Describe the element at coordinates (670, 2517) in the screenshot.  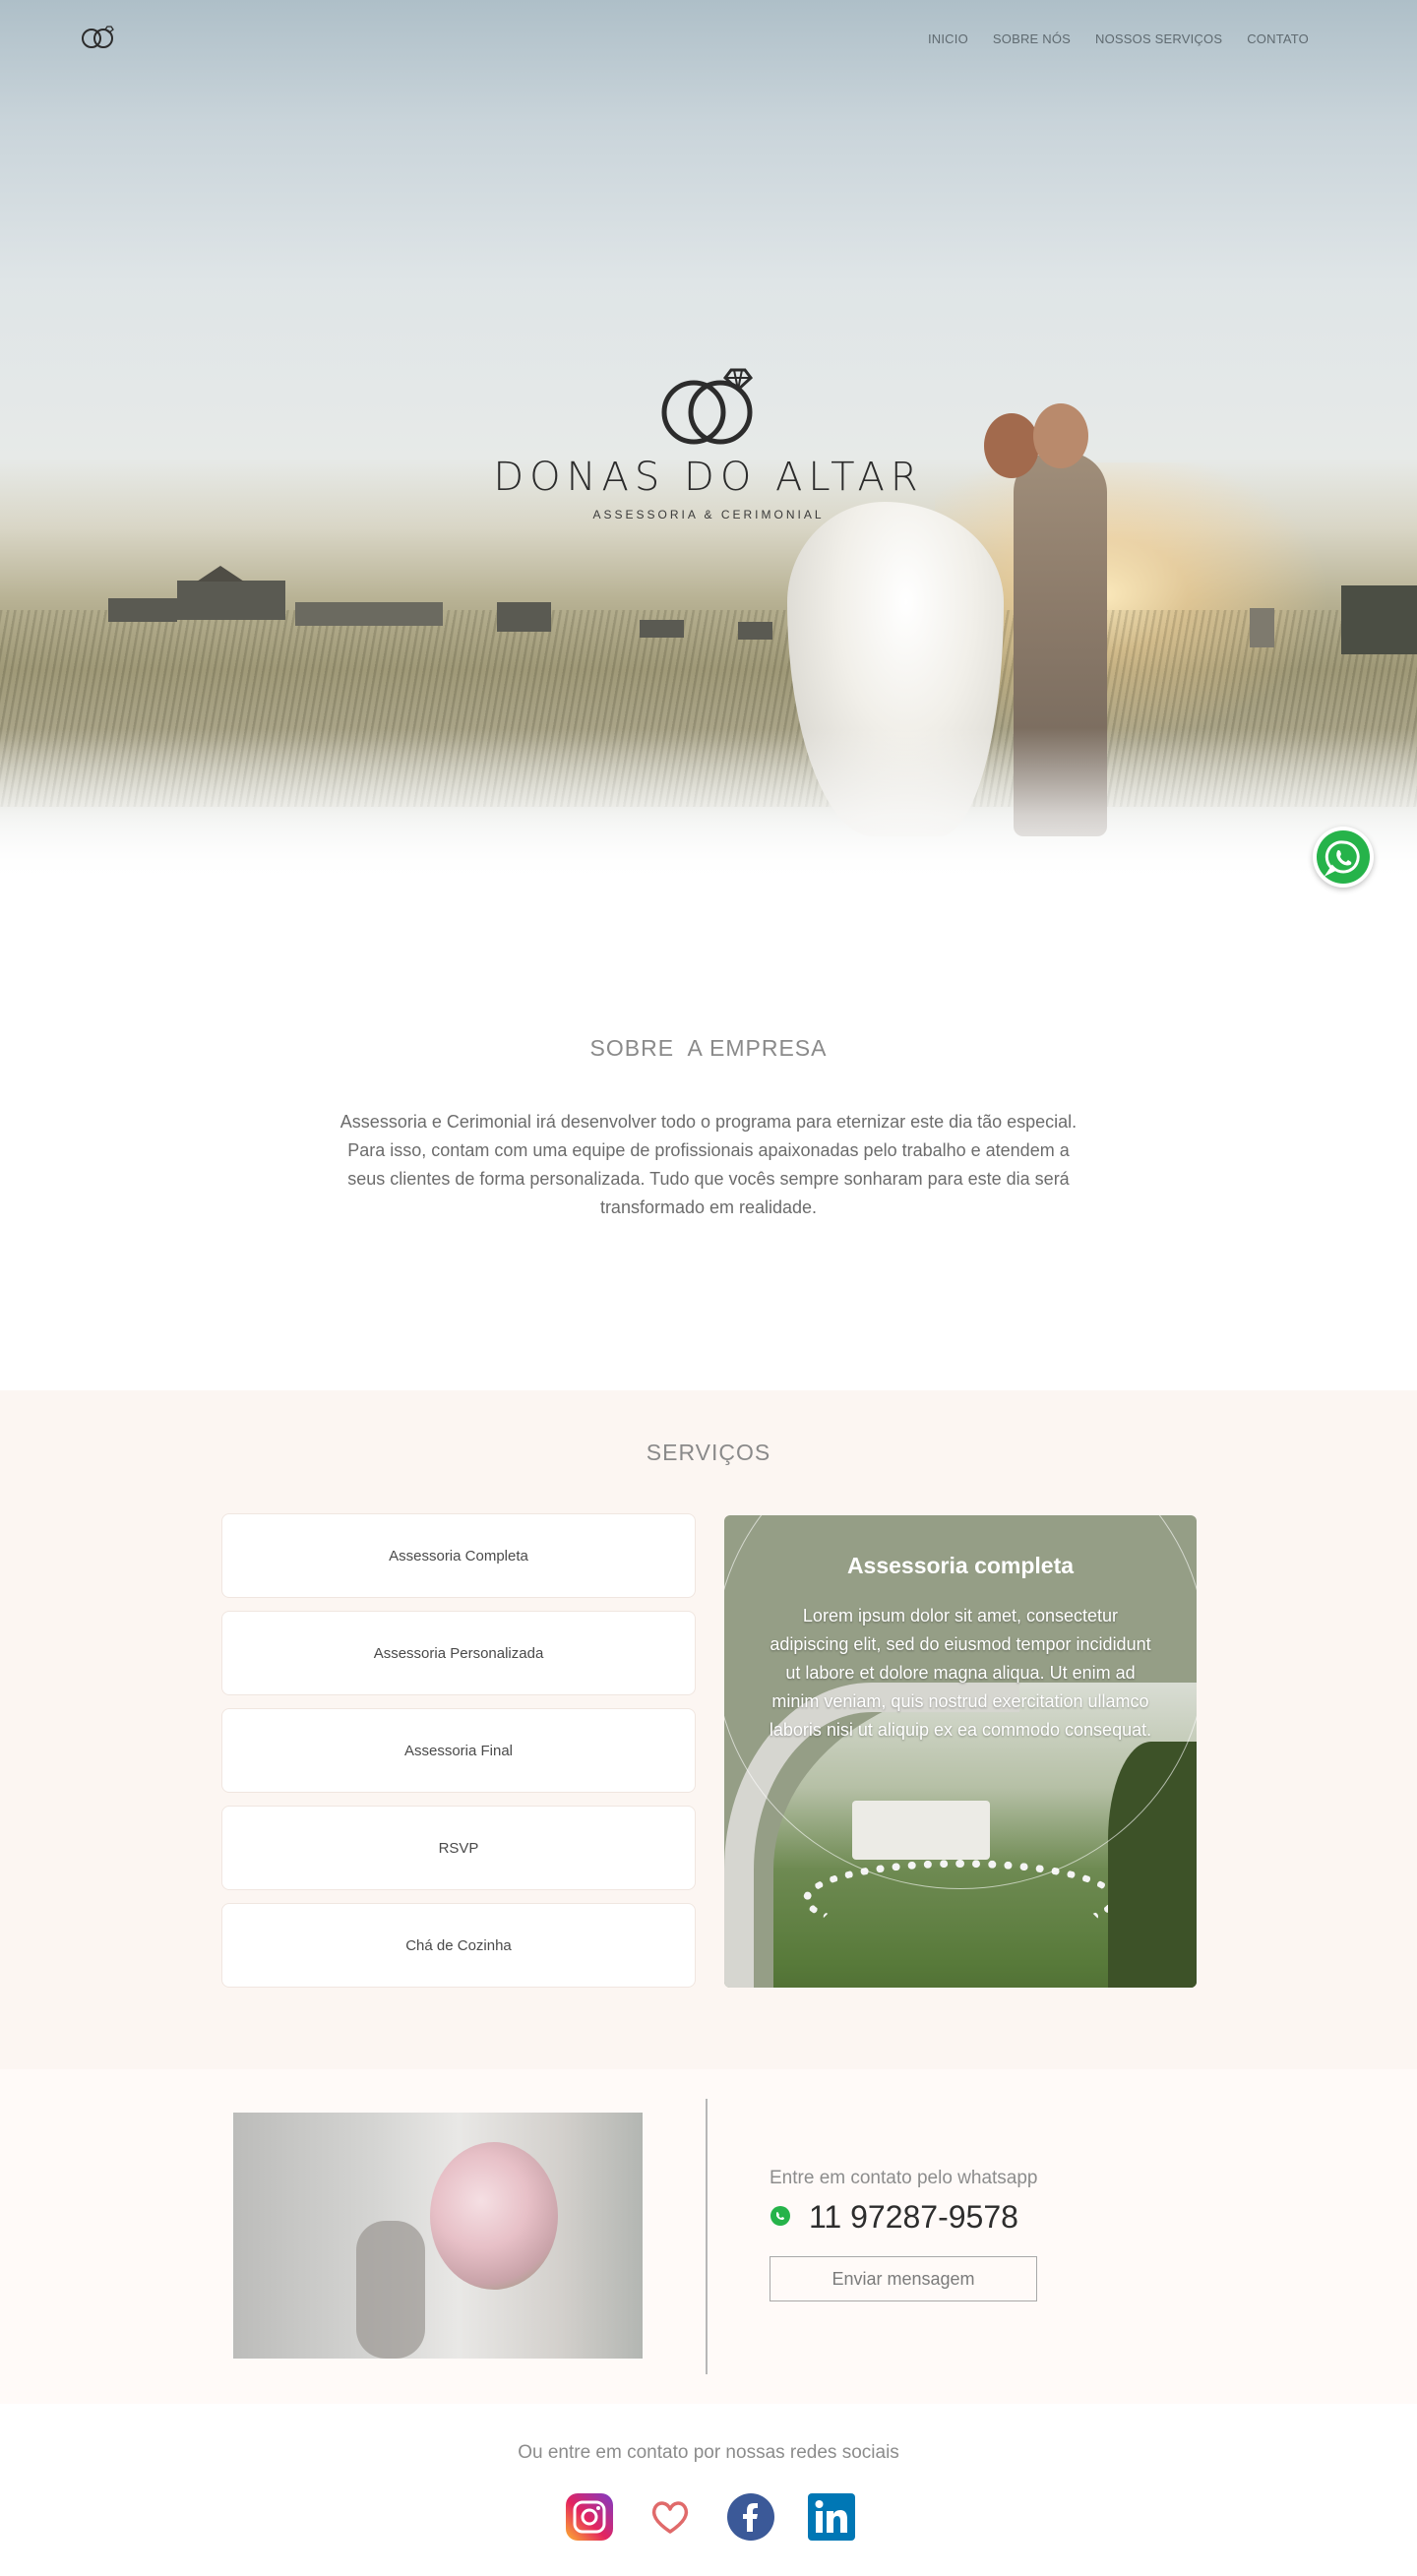
I see `heart-icon` at that location.